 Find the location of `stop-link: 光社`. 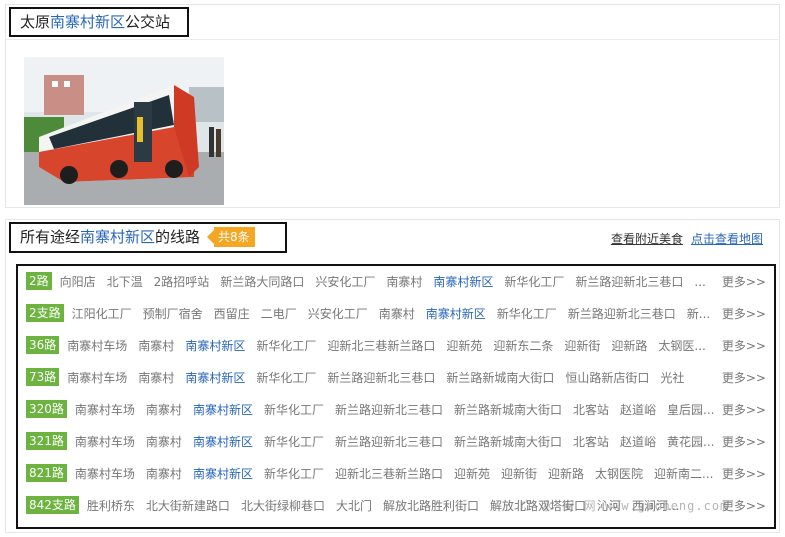

stop-link: 光社 is located at coordinates (672, 378).